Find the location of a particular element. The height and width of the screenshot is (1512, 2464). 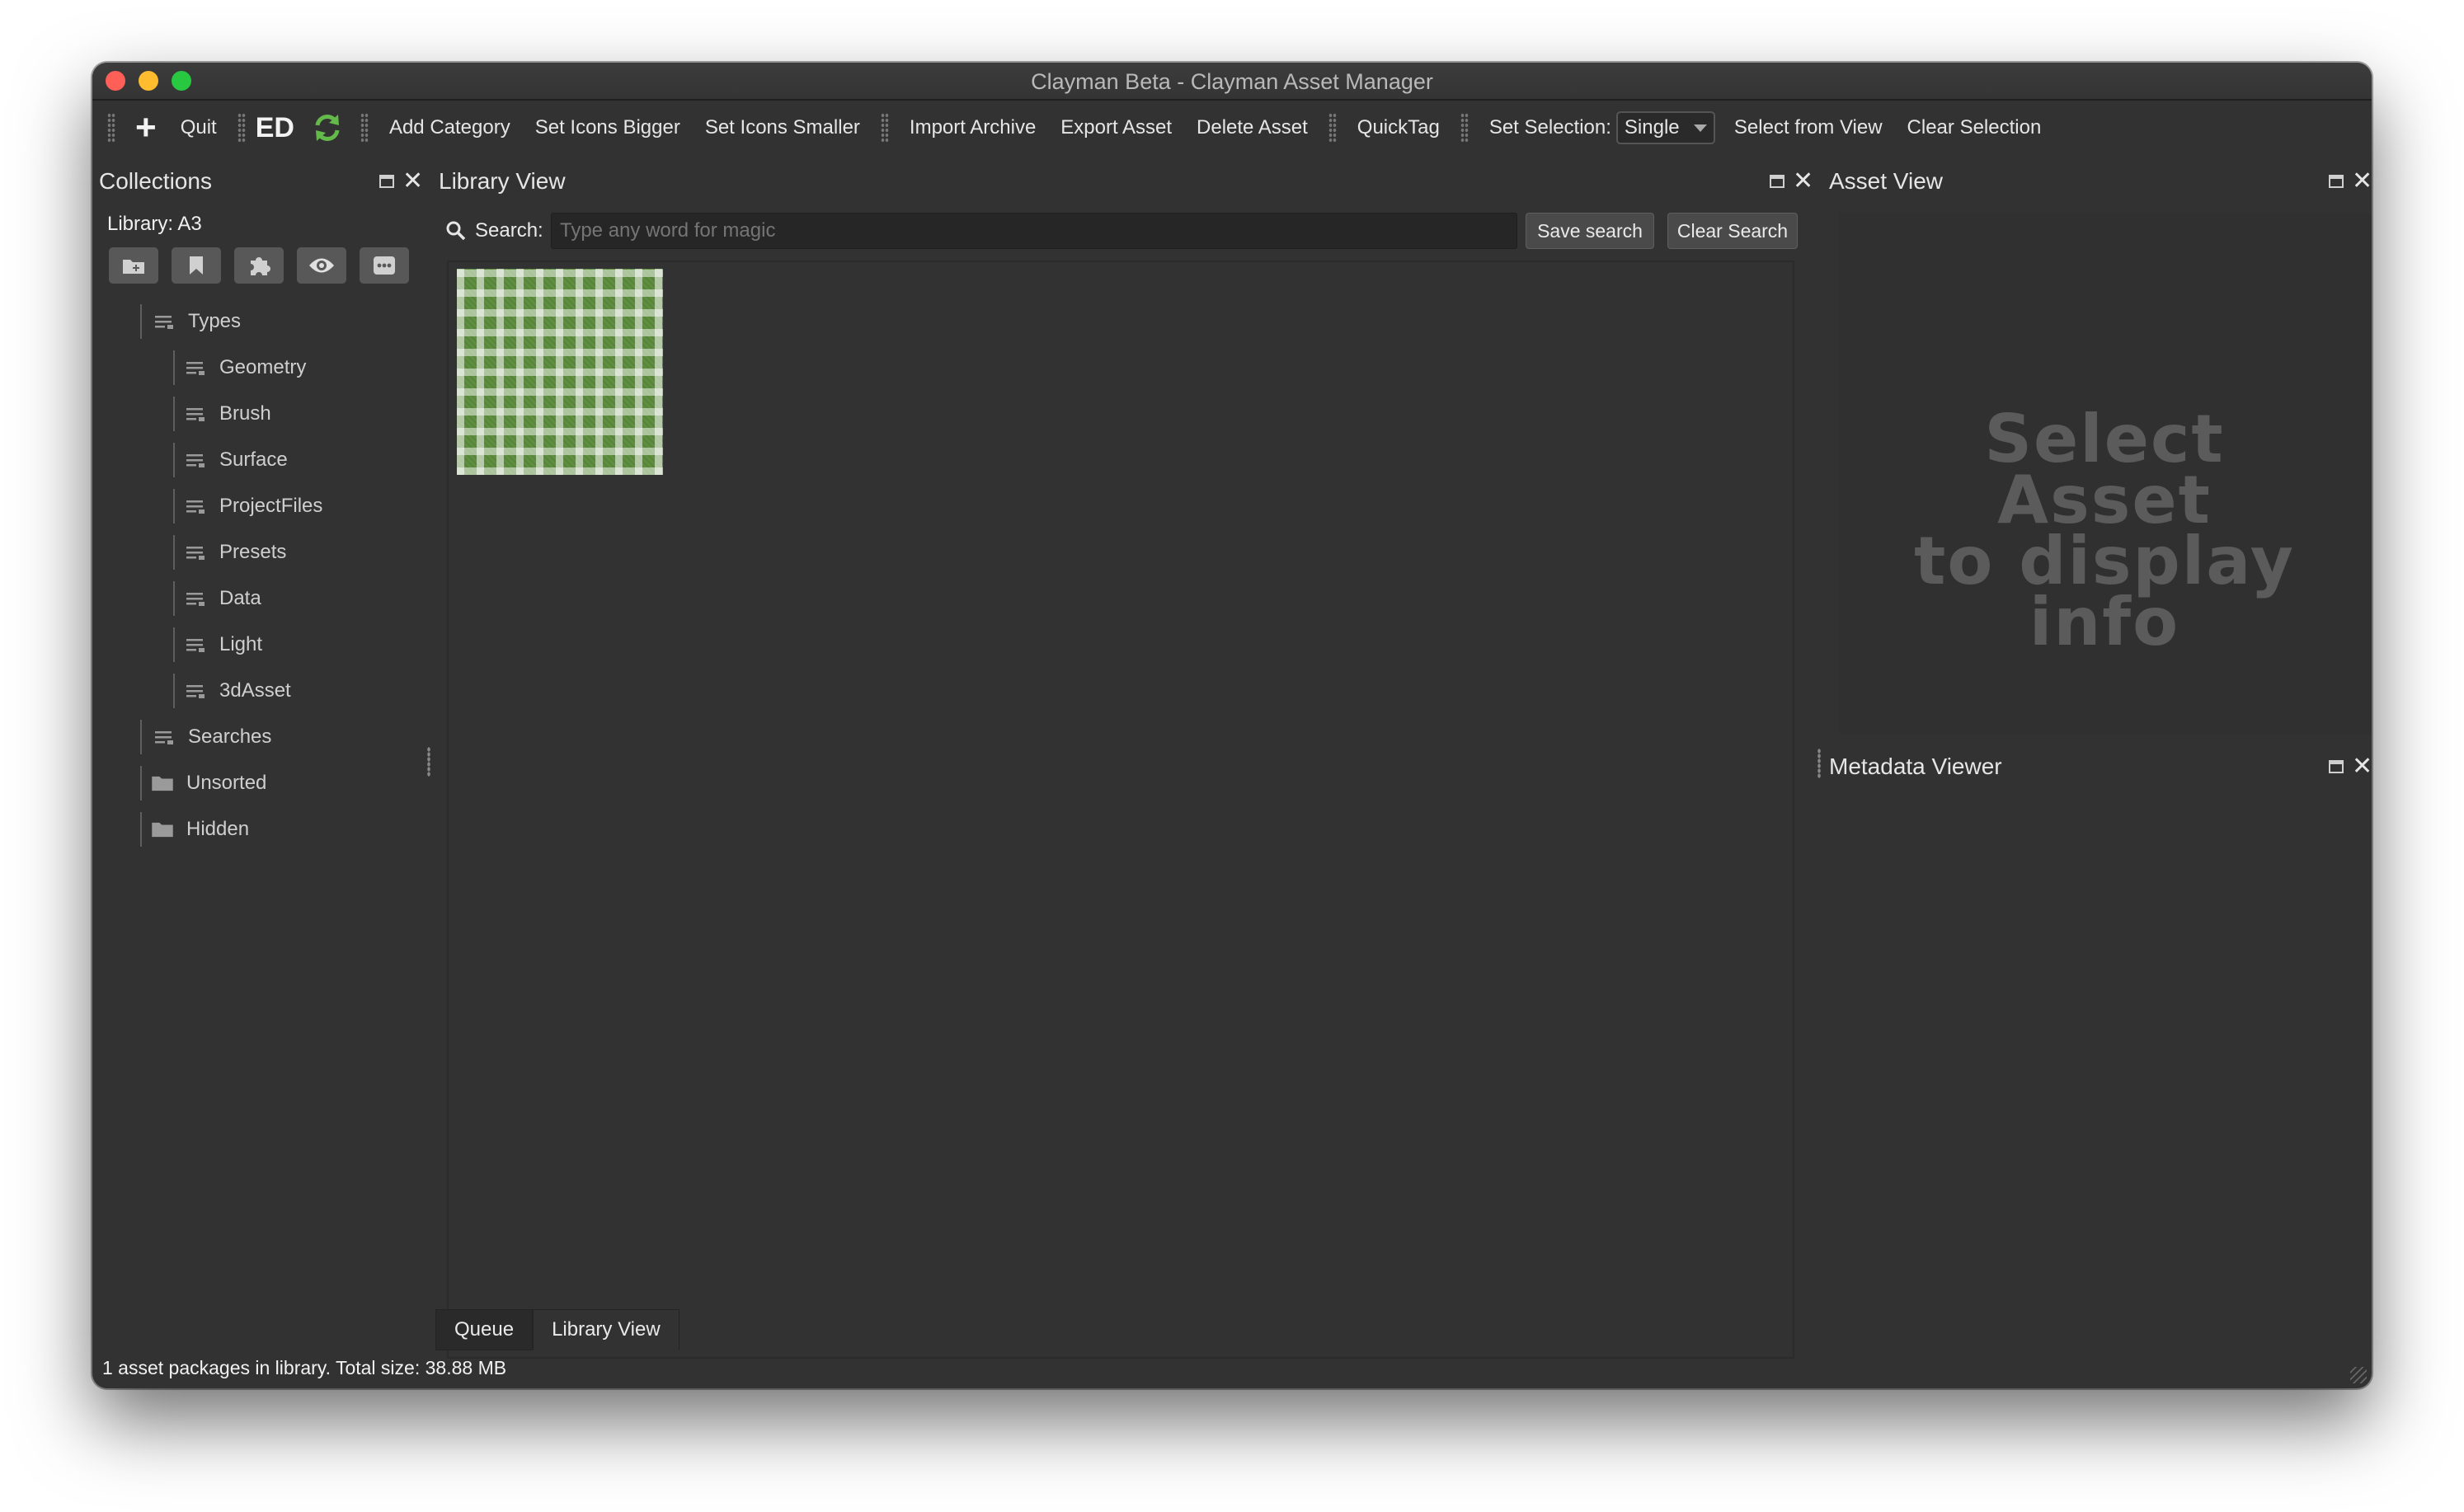

tree-item-label: 3dAsset is located at coordinates (255, 691).